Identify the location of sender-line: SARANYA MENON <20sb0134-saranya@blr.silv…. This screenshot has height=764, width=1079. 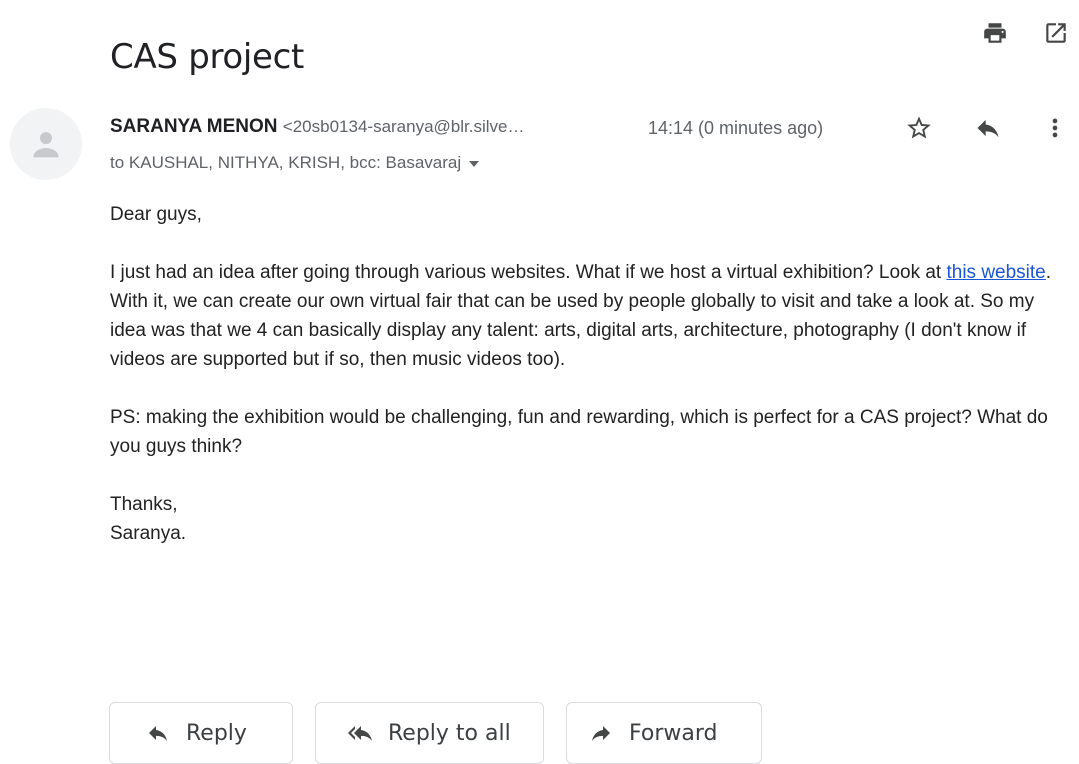
(317, 127).